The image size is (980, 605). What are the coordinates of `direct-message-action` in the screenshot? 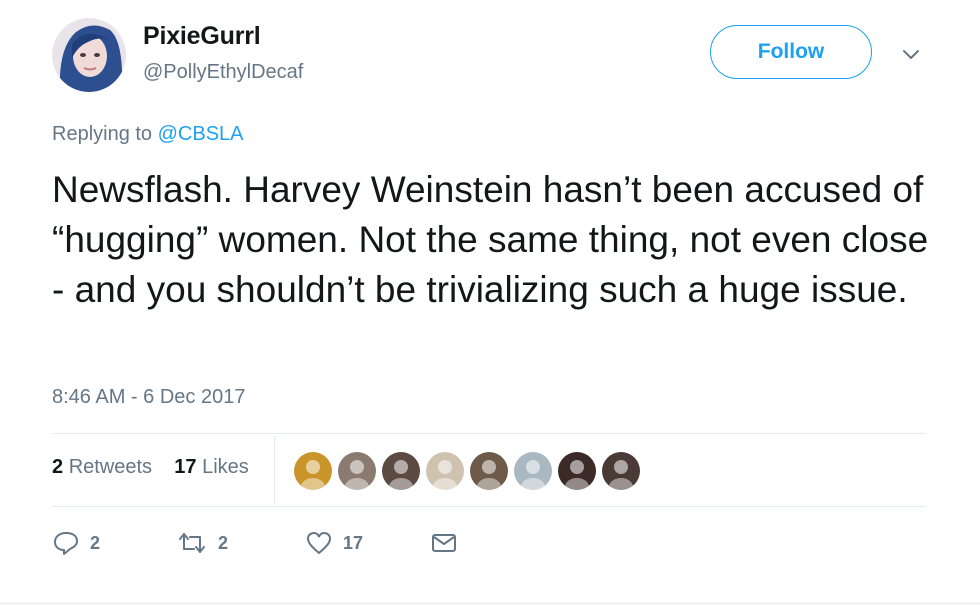 It's located at (444, 543).